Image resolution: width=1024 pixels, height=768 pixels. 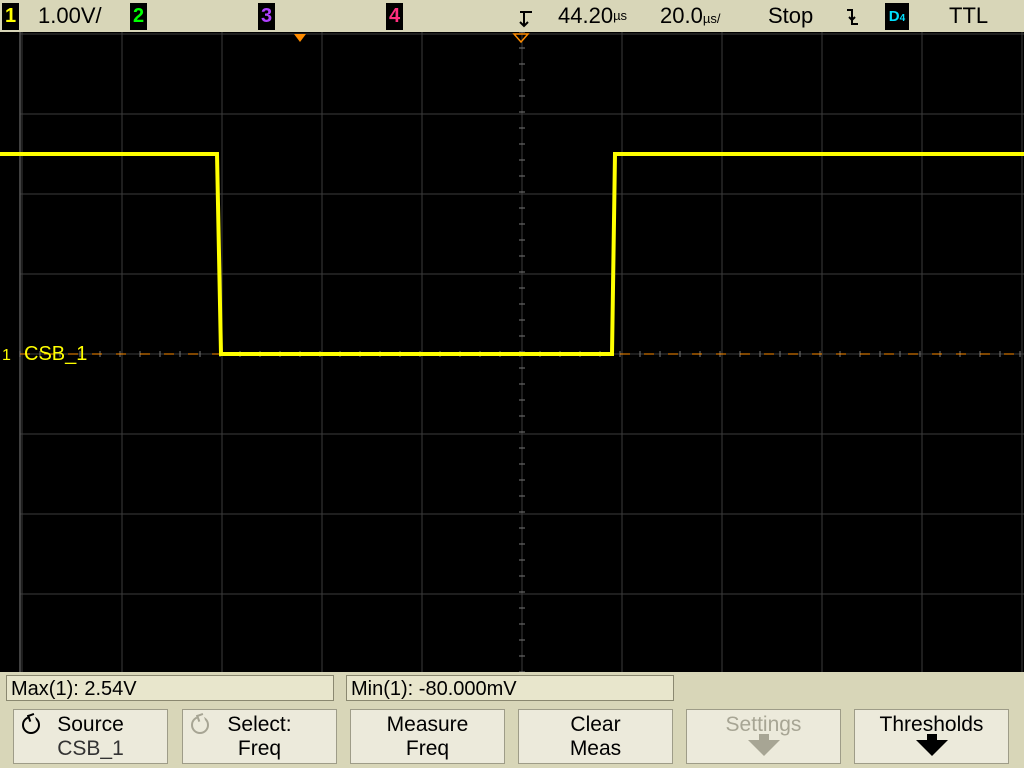 What do you see at coordinates (791, 15) in the screenshot?
I see `run-state: Stop` at bounding box center [791, 15].